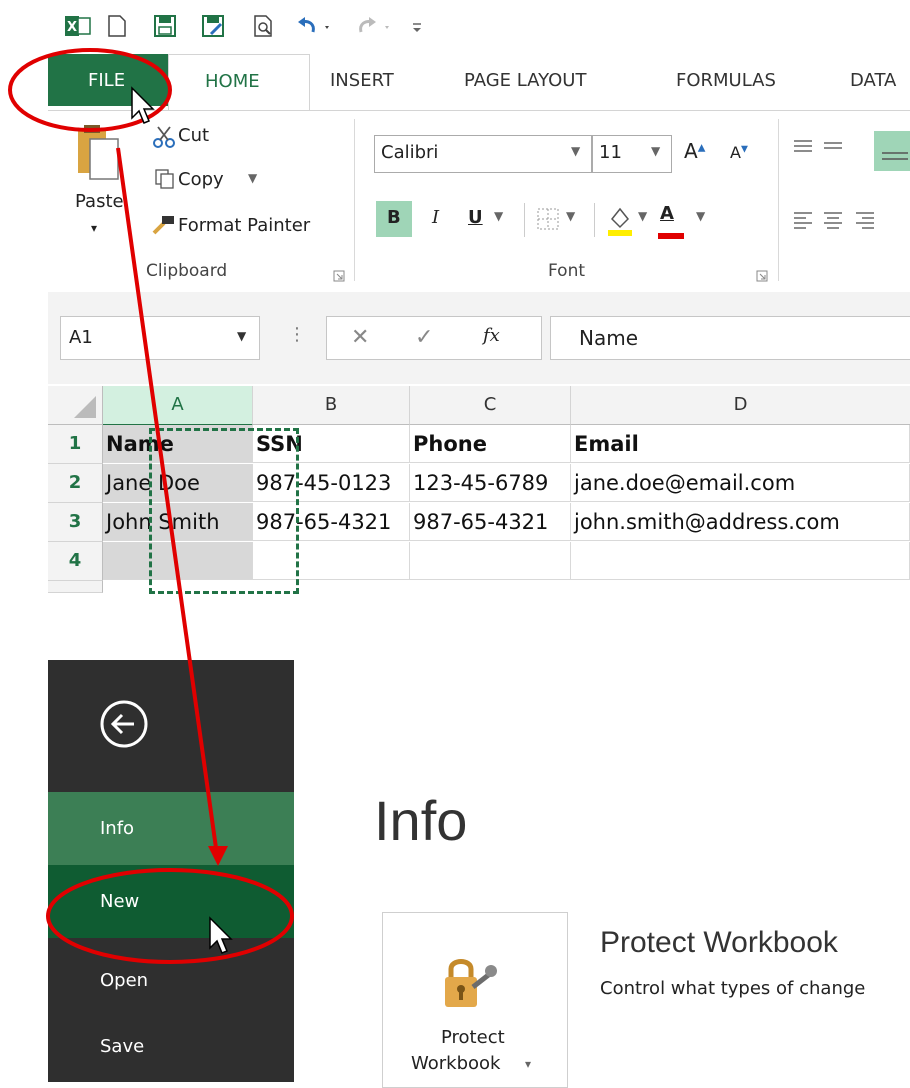 The width and height of the screenshot is (910, 1088). I want to click on name-box-value: A1, so click(81, 337).